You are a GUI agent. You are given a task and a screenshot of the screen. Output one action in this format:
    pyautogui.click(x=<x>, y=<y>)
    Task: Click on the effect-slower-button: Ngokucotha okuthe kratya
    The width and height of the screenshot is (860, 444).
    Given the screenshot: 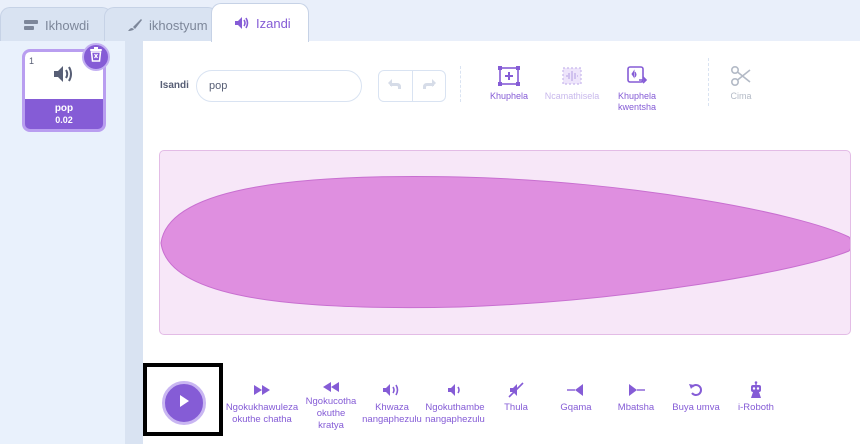 What is the action you would take?
    pyautogui.click(x=331, y=406)
    